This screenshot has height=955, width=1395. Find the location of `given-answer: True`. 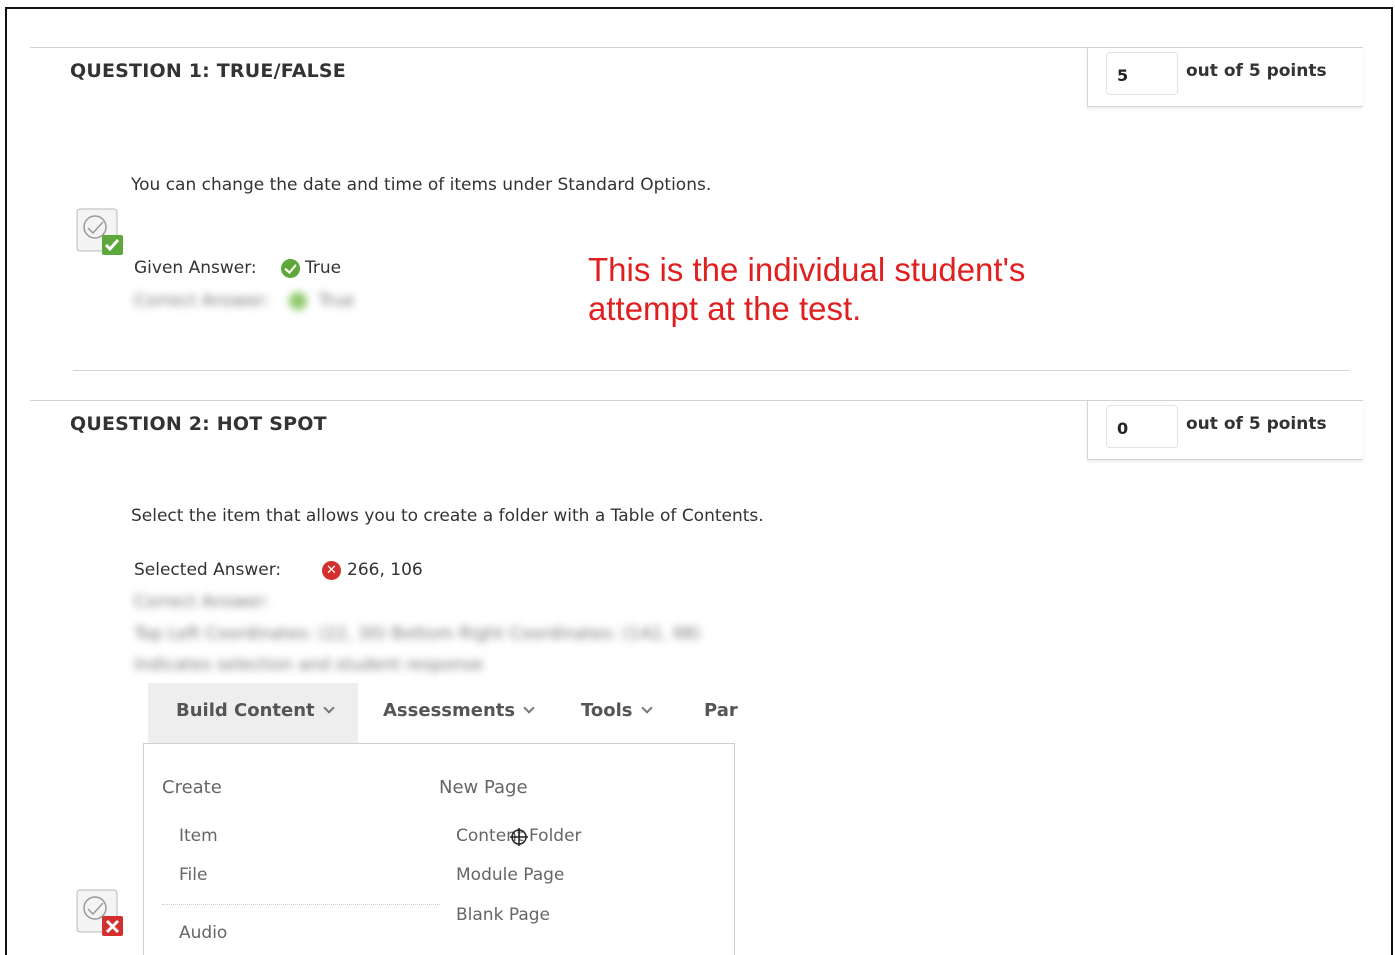

given-answer: True is located at coordinates (311, 268).